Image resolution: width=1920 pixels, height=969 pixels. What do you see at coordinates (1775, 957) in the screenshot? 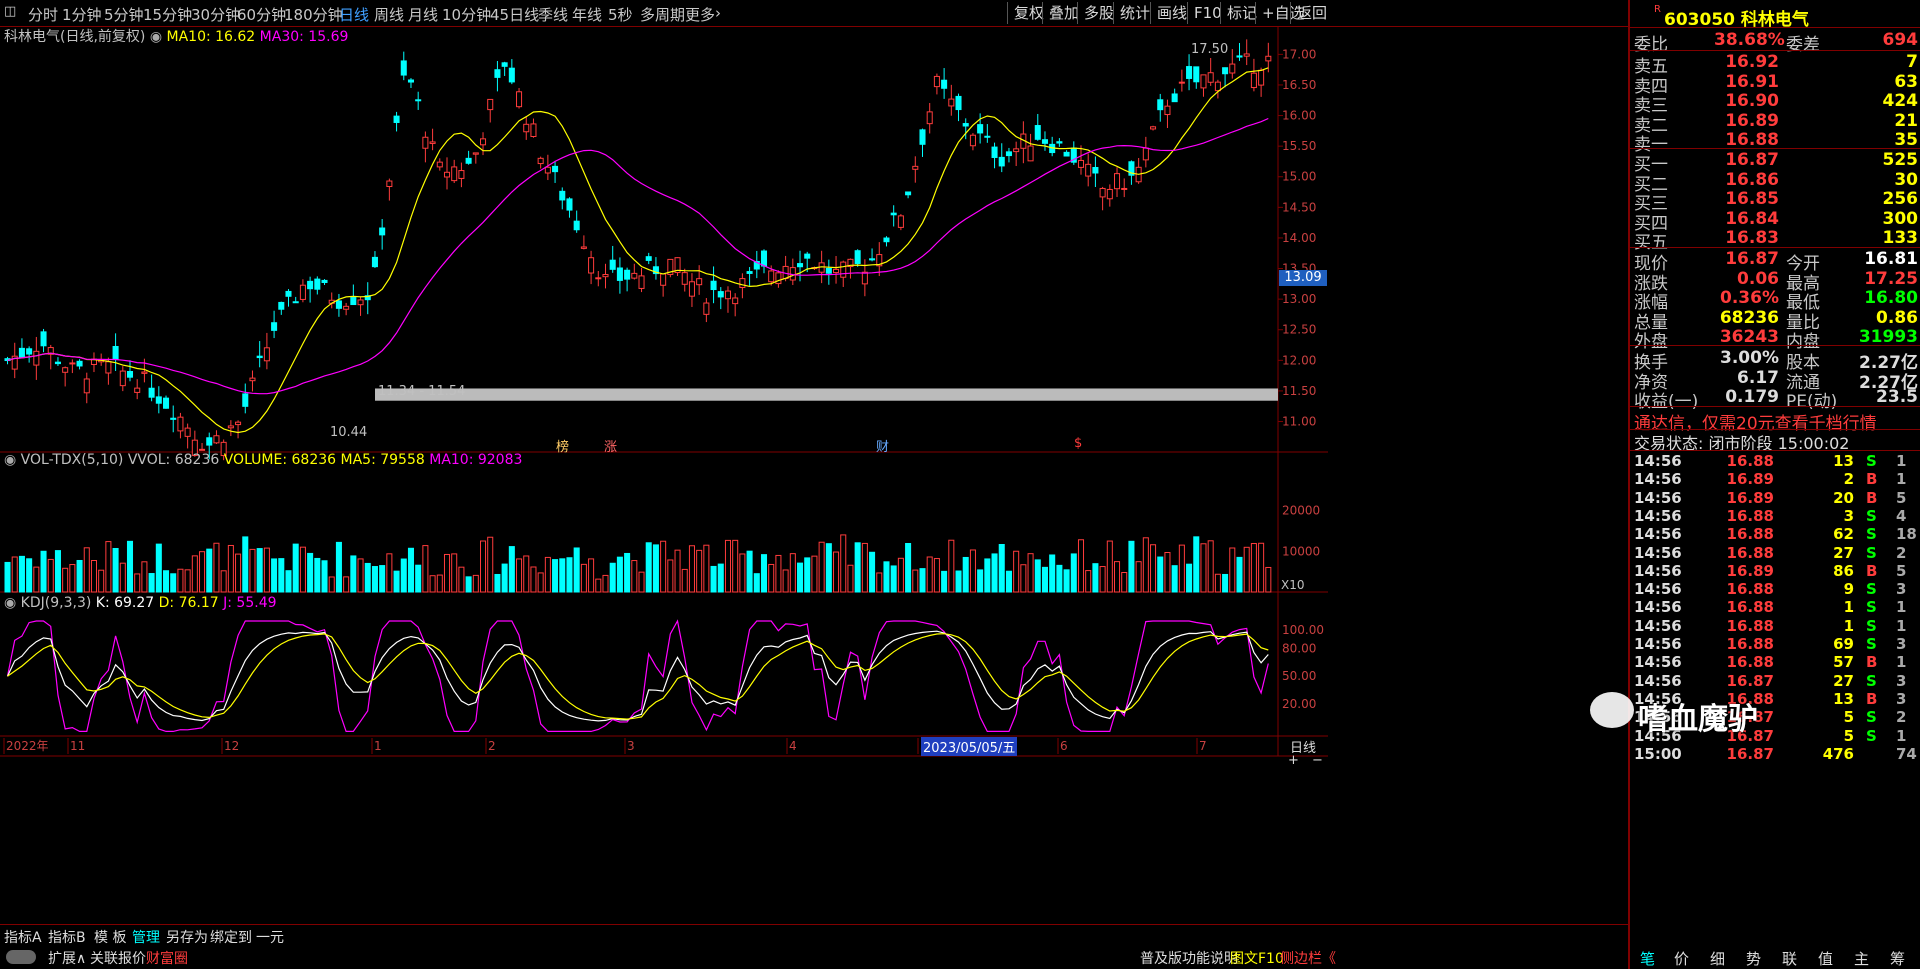
I see `quote-tabs: 笔 价 细 势 联 值 主 筹` at bounding box center [1775, 957].